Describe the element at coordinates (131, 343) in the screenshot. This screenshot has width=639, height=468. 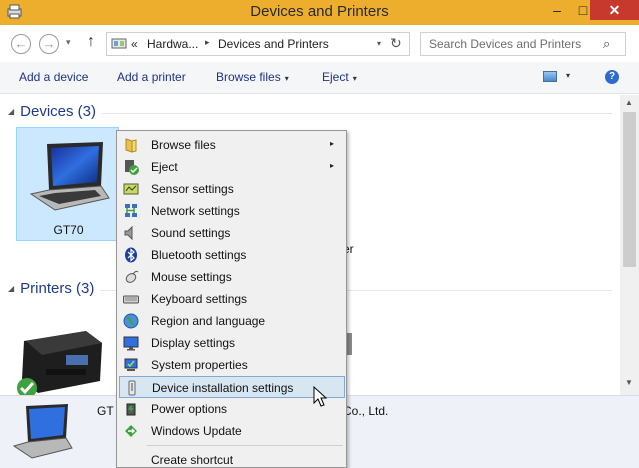
I see `monitor-icon` at that location.